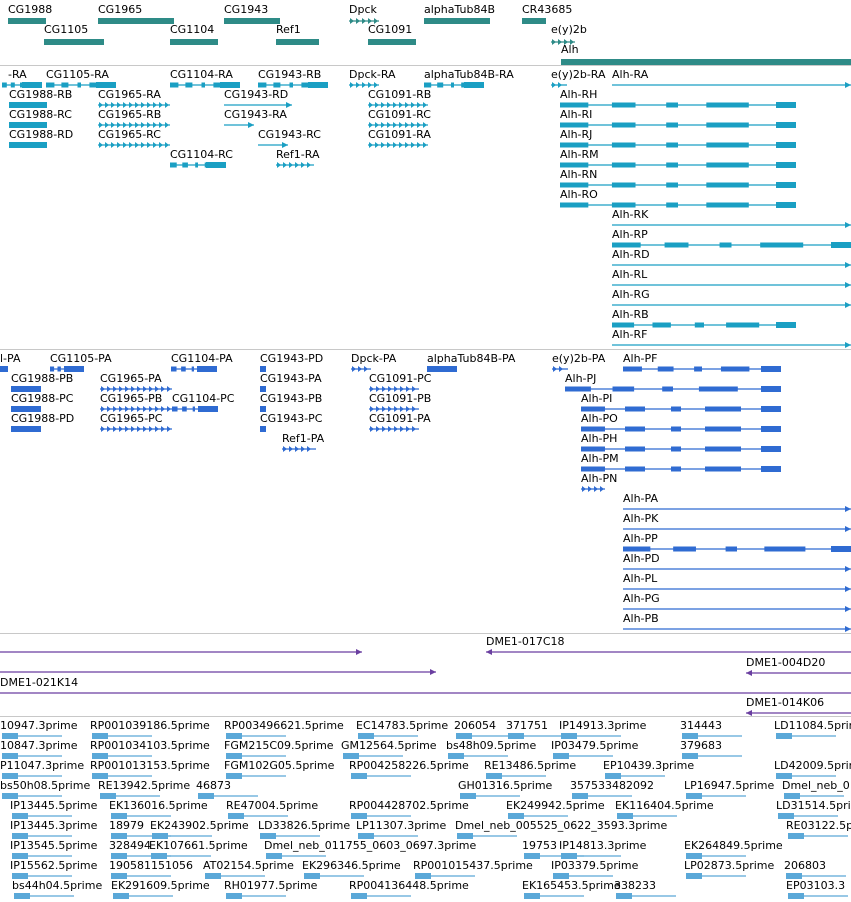 Image resolution: width=851 pixels, height=902 pixels. What do you see at coordinates (390, 29) in the screenshot?
I see `gene-label: CG1091` at bounding box center [390, 29].